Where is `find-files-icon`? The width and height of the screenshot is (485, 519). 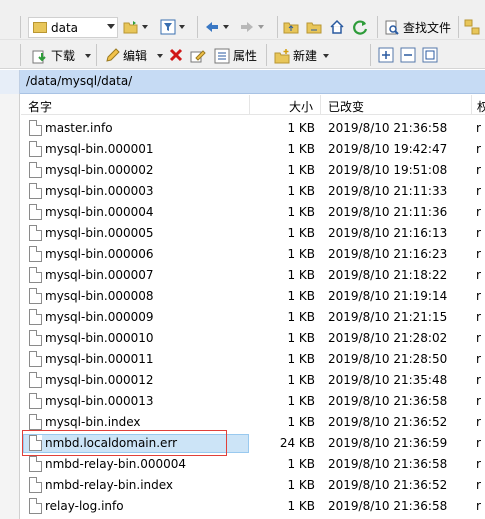 find-files-icon is located at coordinates (392, 27).